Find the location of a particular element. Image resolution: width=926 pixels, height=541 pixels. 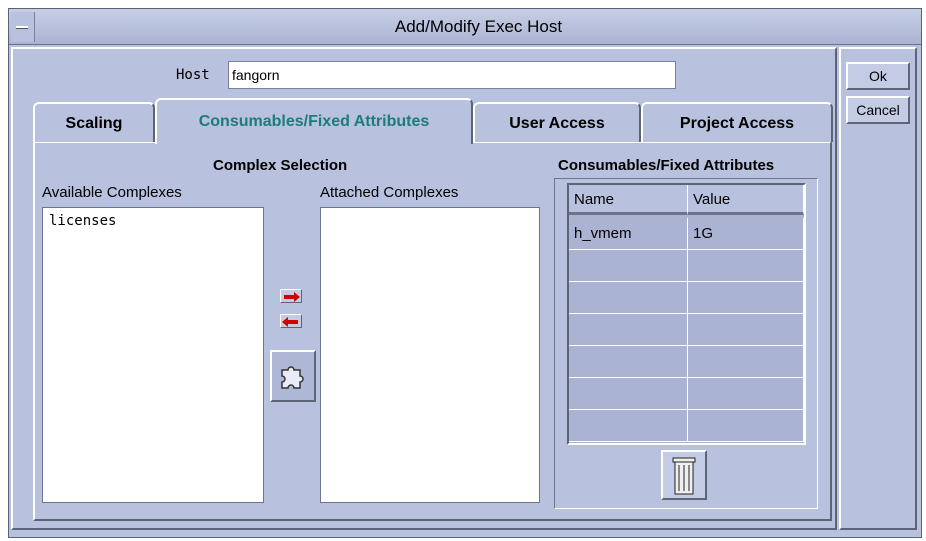

table-cell-value: 1G is located at coordinates (746, 234).